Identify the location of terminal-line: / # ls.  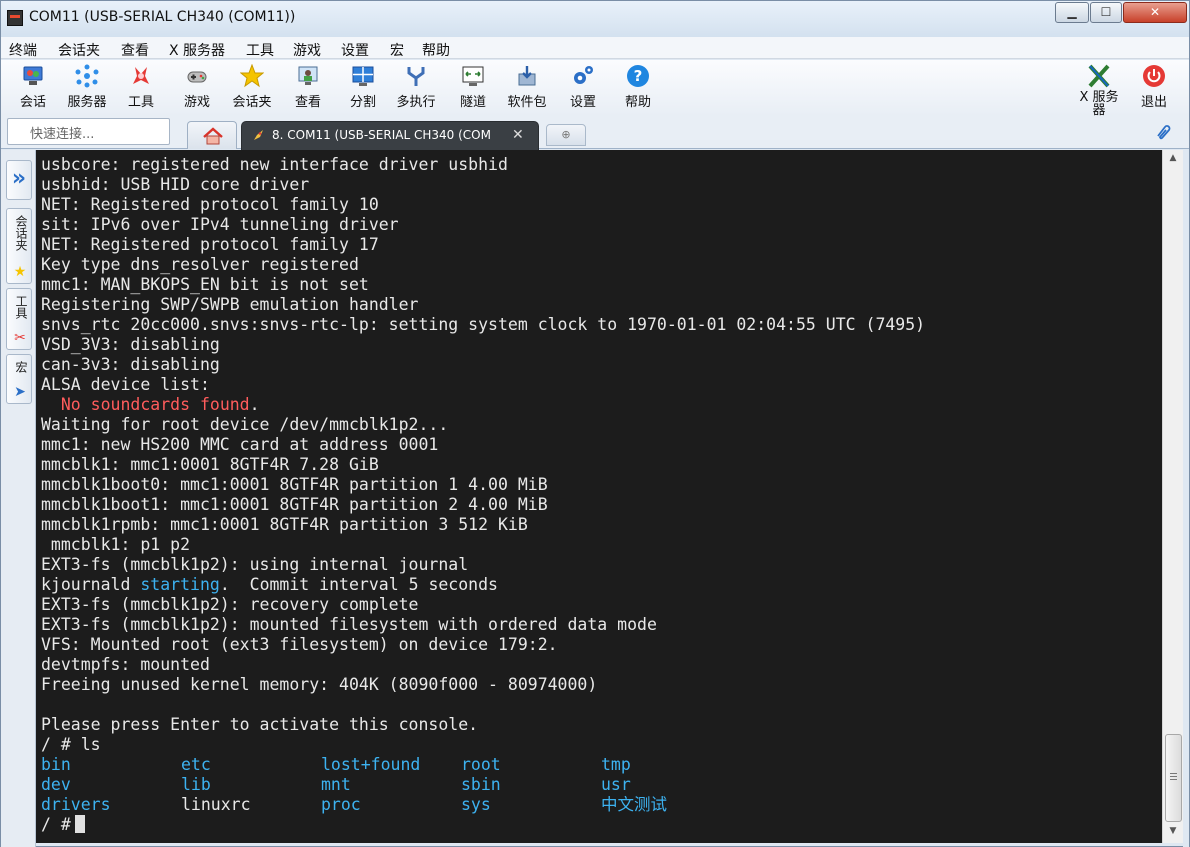
(71, 744).